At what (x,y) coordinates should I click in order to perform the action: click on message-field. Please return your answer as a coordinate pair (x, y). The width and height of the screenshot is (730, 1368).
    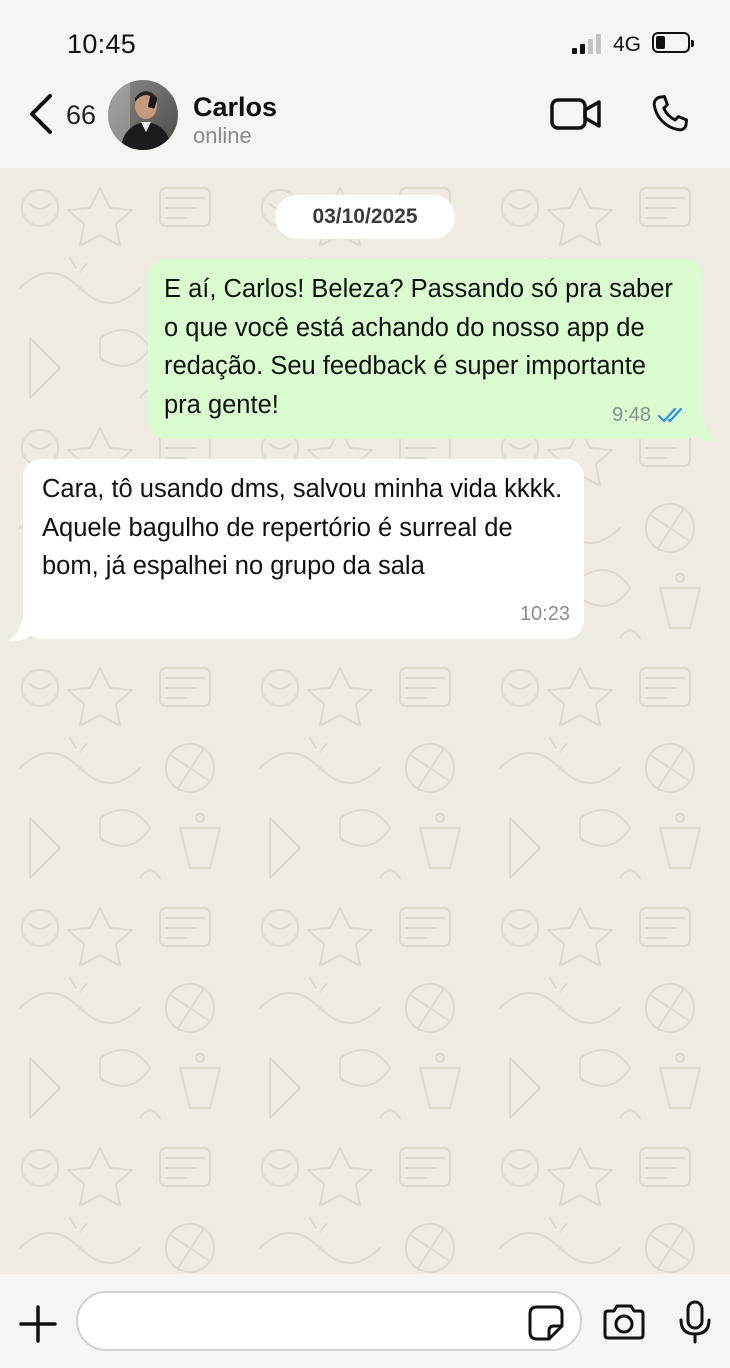
    Looking at the image, I should click on (329, 1321).